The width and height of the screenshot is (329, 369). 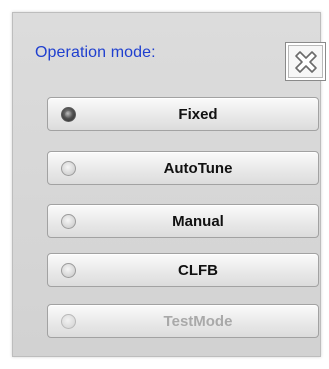 I want to click on mode-button-testmode: TestMode, so click(x=183, y=321).